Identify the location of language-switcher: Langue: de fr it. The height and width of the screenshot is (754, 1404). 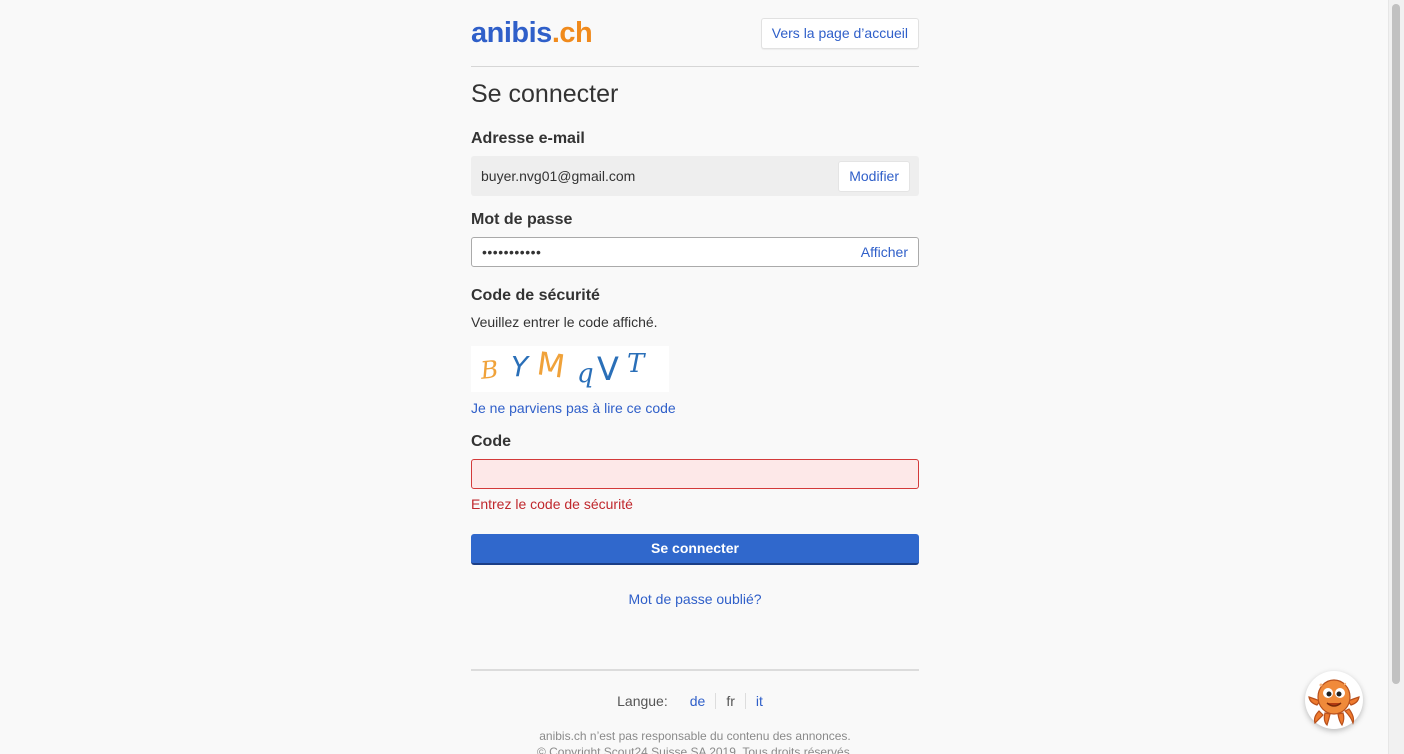
(695, 701).